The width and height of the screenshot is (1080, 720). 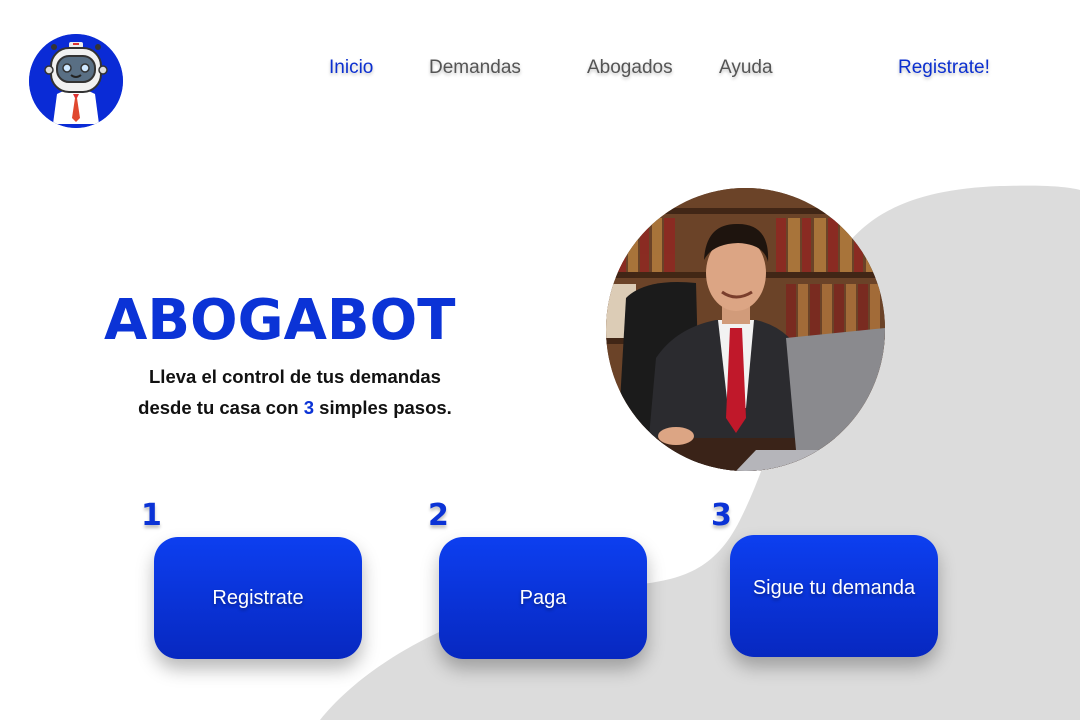 What do you see at coordinates (944, 68) in the screenshot?
I see `nav-register-link: Registrate!` at bounding box center [944, 68].